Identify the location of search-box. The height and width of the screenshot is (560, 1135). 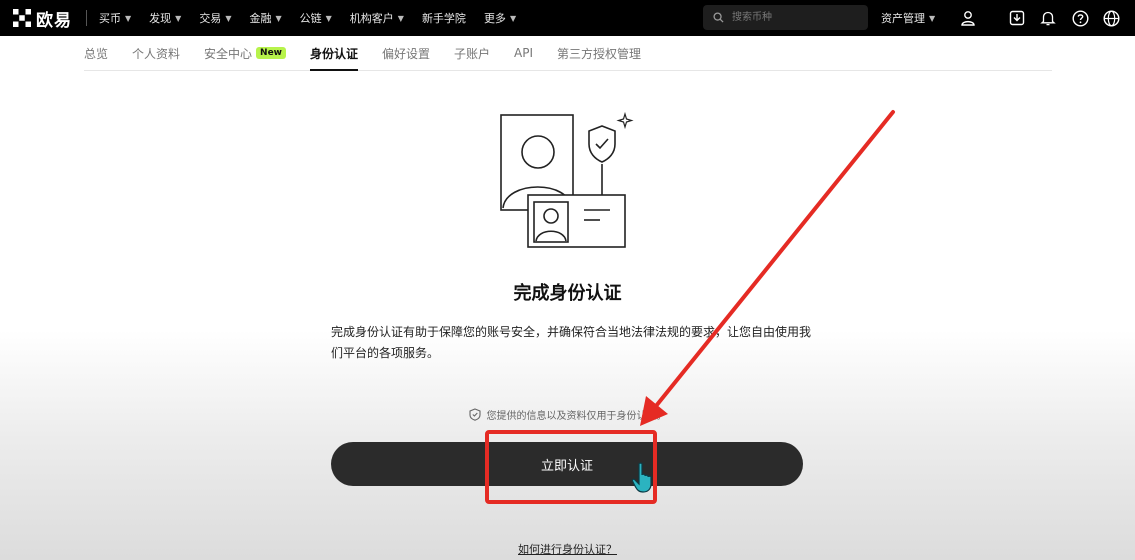
(785, 17).